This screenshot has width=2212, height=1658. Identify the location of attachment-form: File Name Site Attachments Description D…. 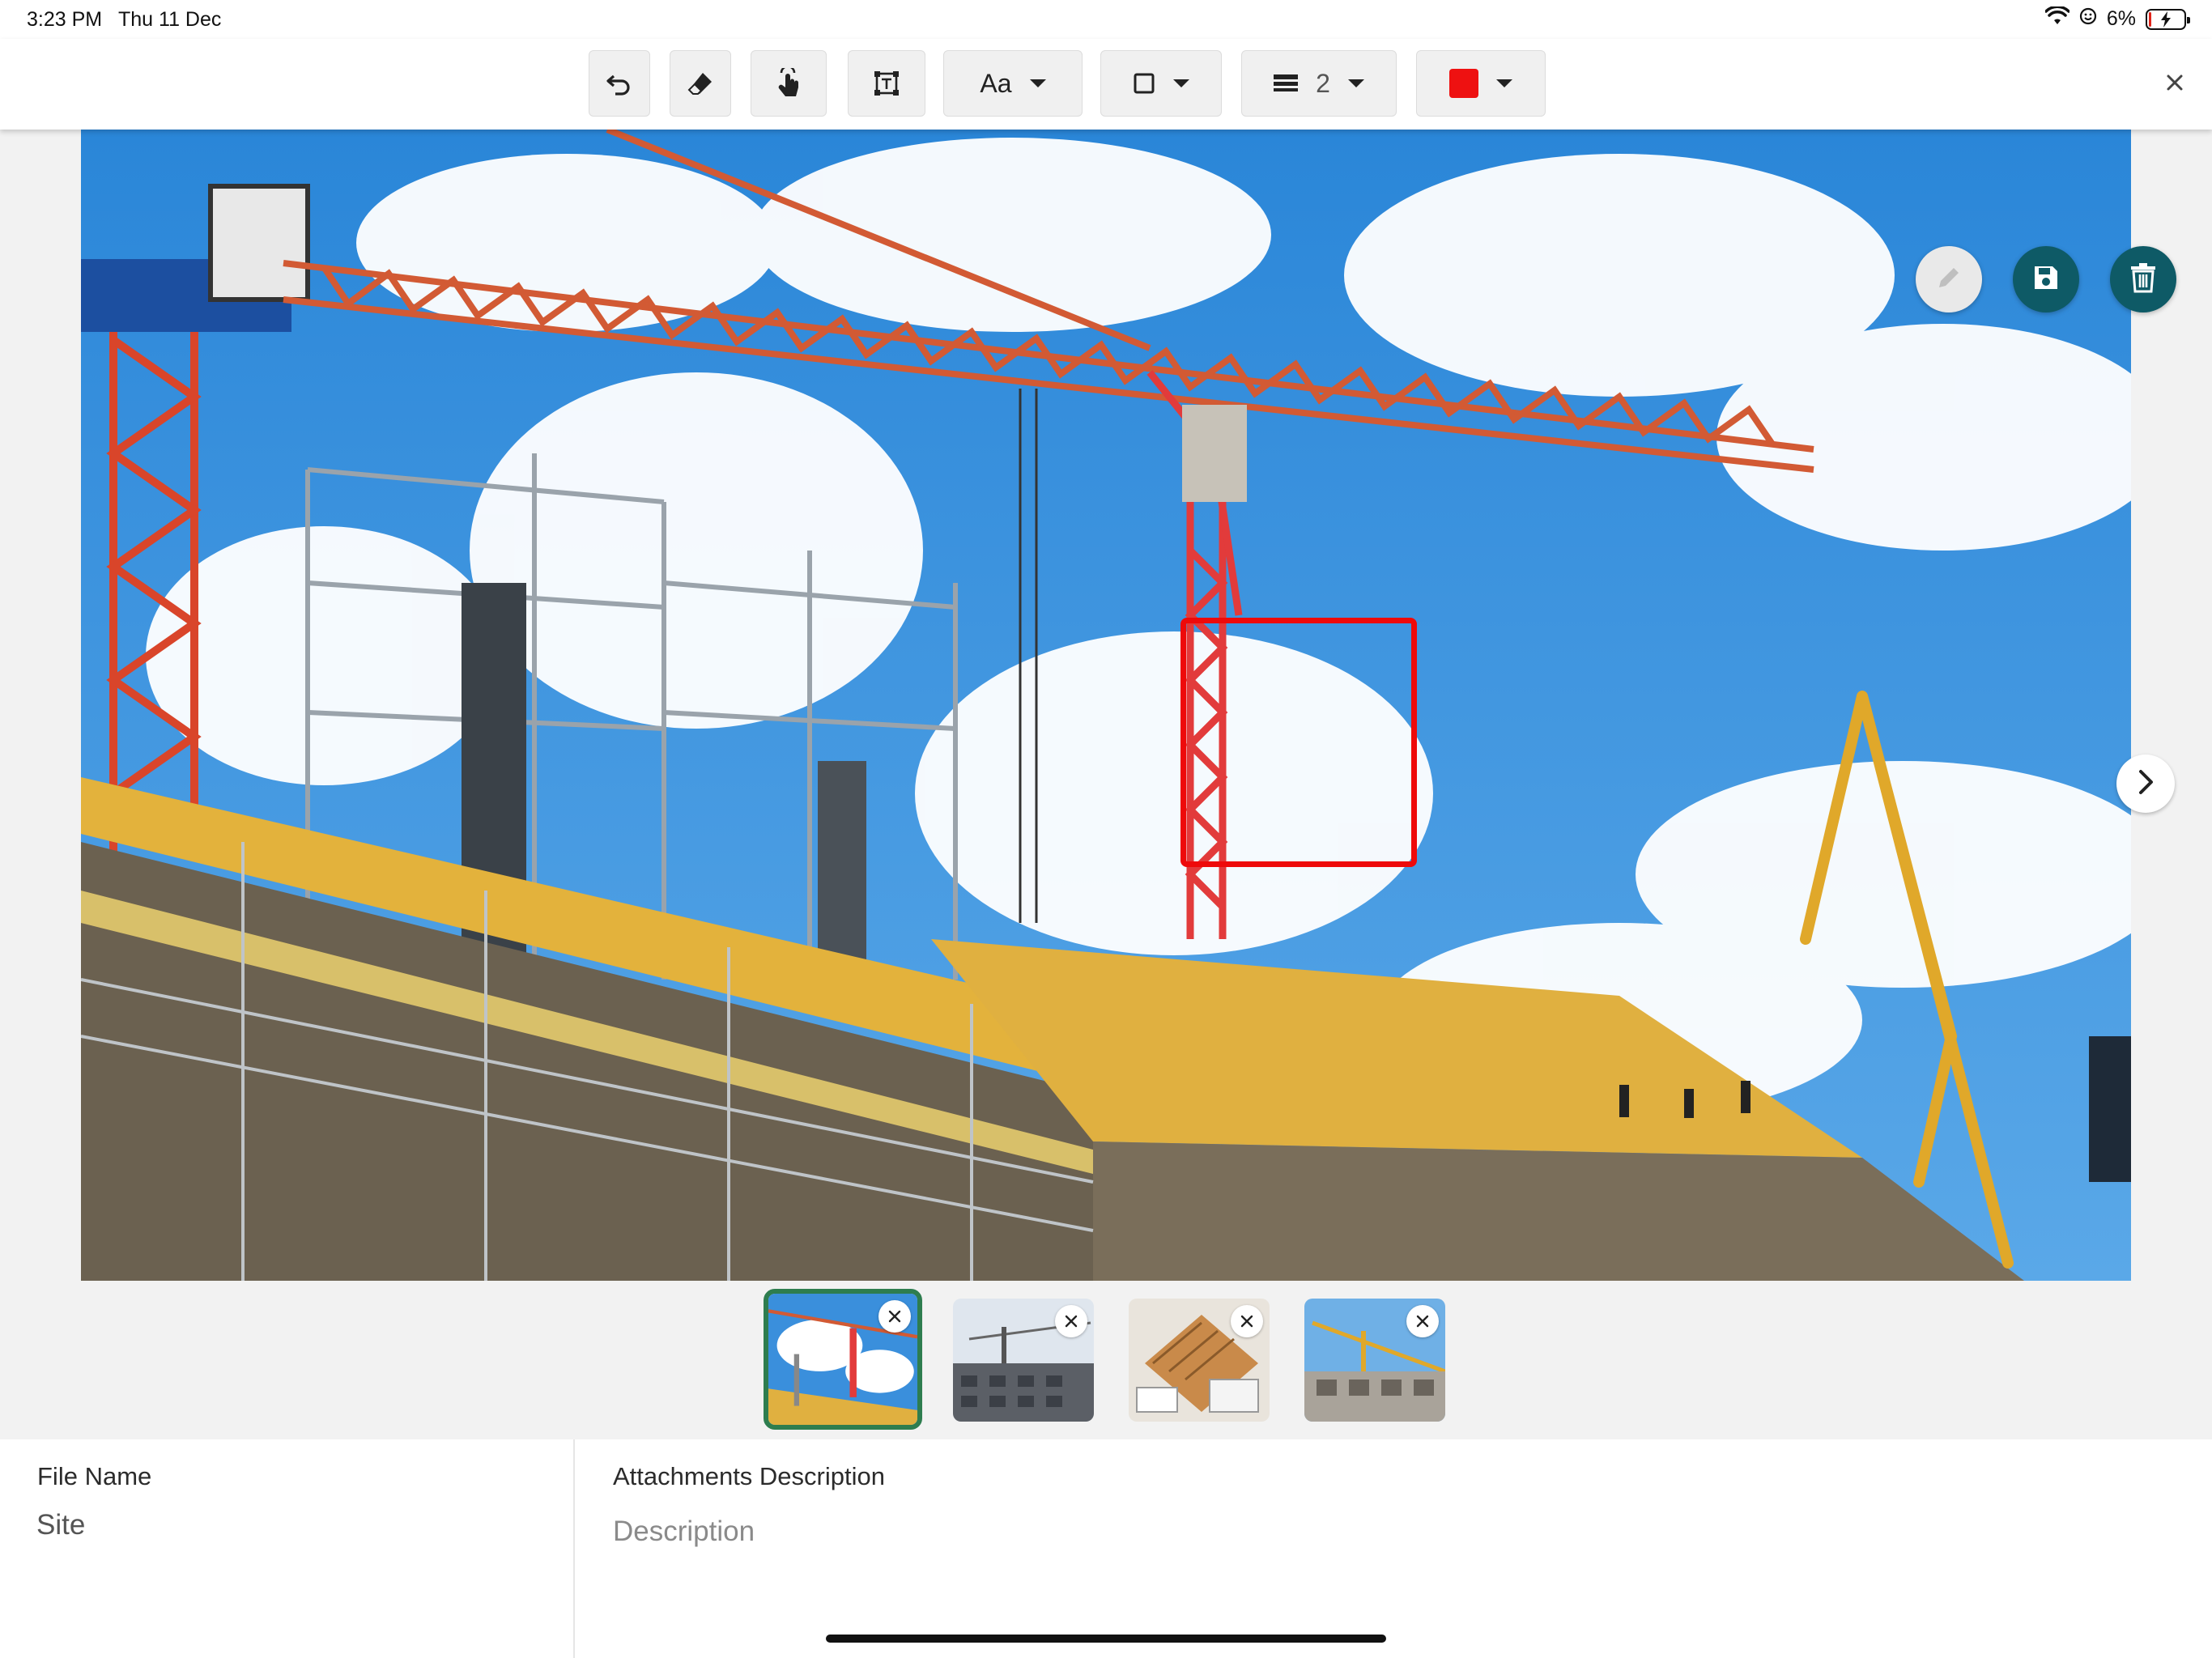
(1106, 1548).